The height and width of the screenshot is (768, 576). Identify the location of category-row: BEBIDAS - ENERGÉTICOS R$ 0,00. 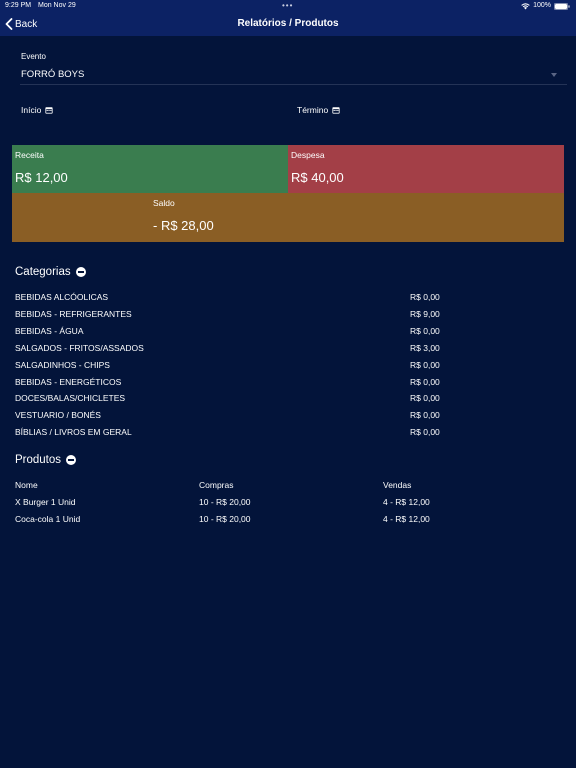
(240, 384).